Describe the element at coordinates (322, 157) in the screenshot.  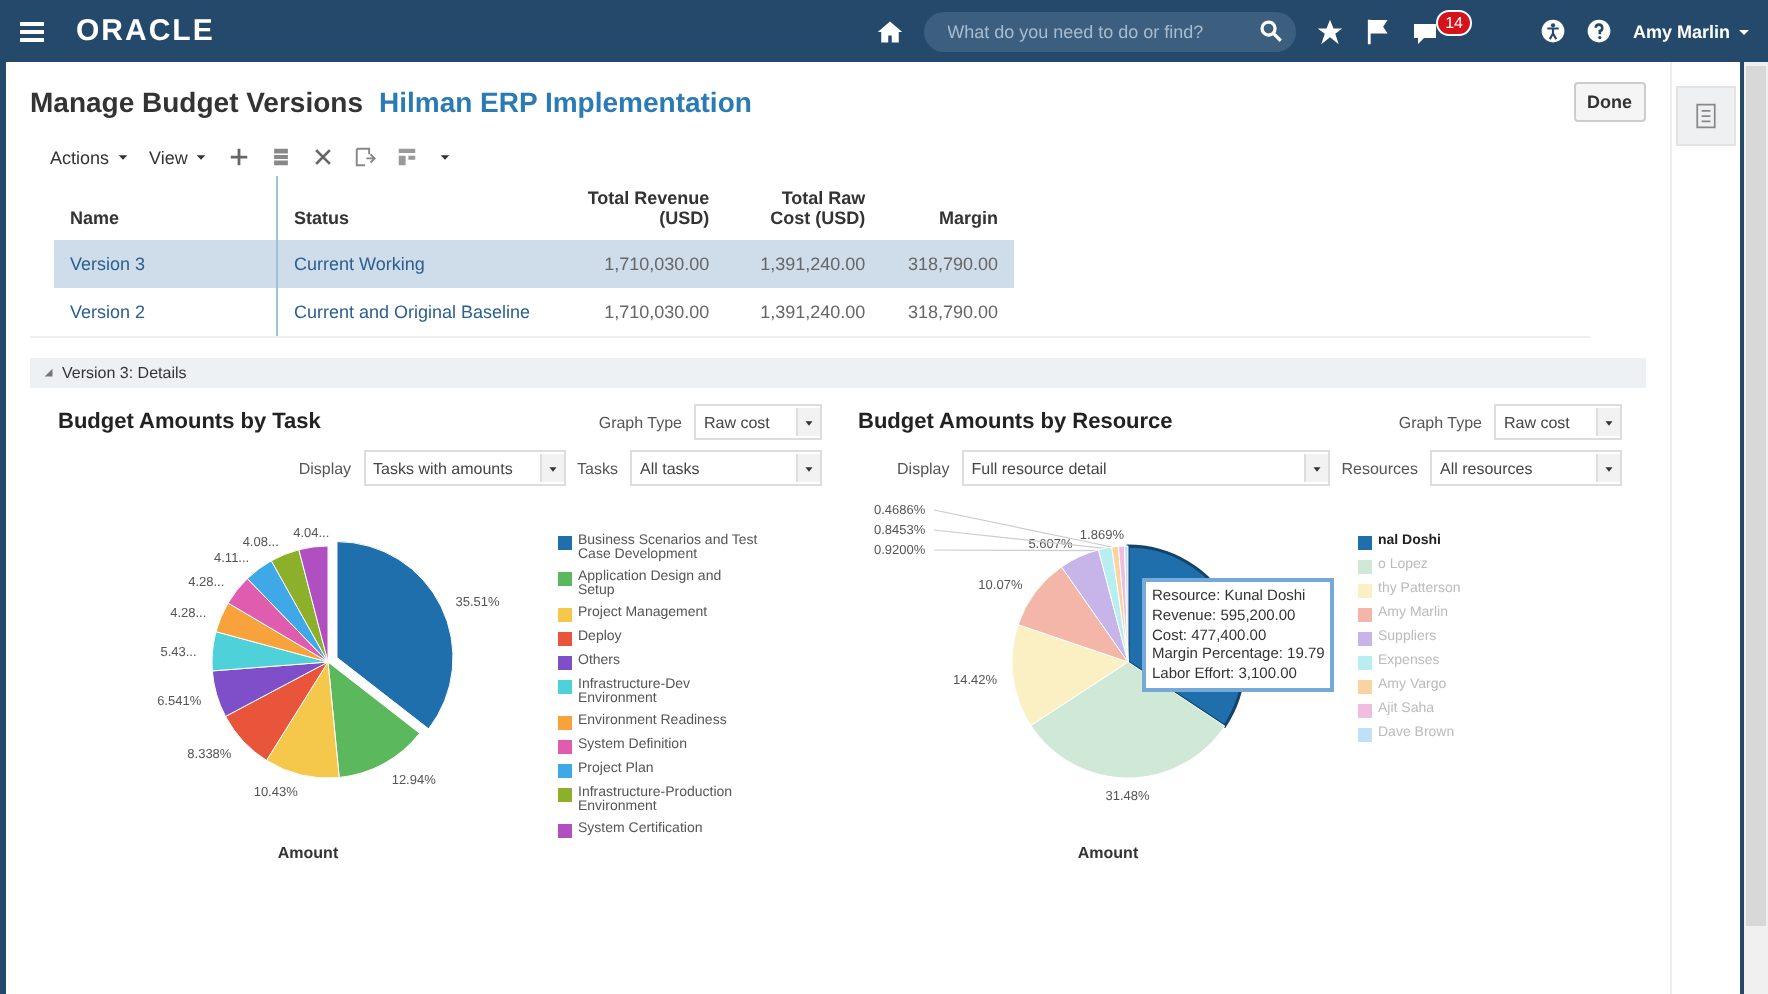
I see `delete-icon` at that location.